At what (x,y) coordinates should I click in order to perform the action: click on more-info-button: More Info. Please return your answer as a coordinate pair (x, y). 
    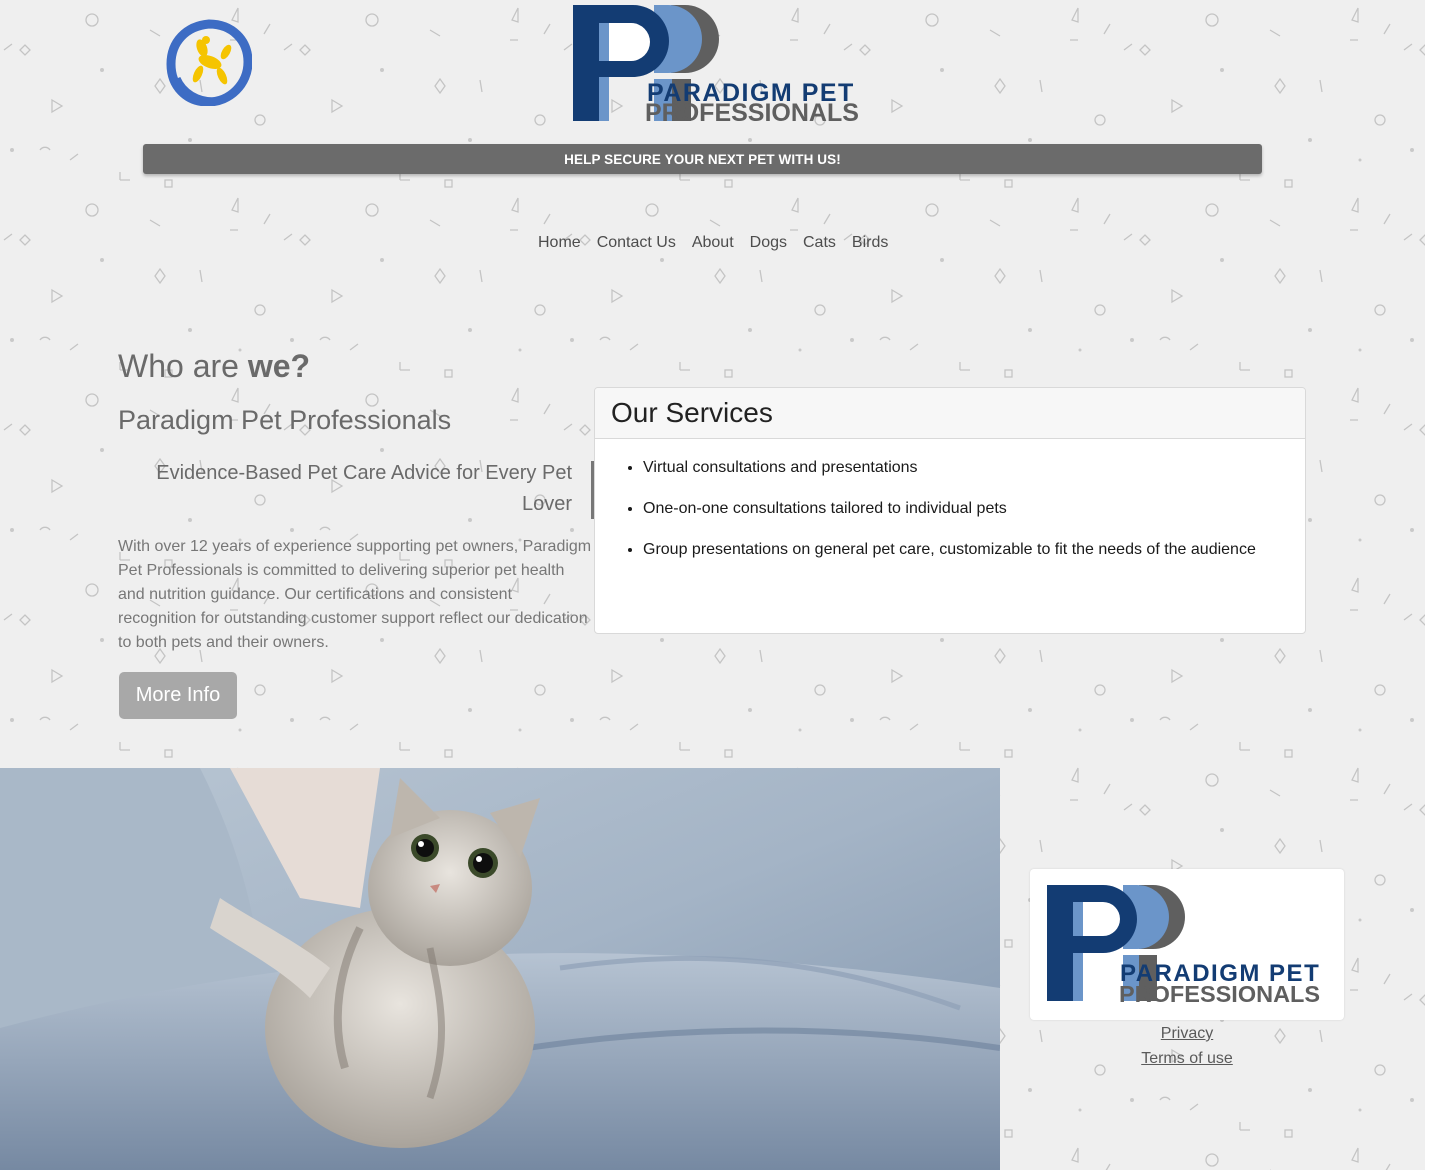
    Looking at the image, I should click on (178, 695).